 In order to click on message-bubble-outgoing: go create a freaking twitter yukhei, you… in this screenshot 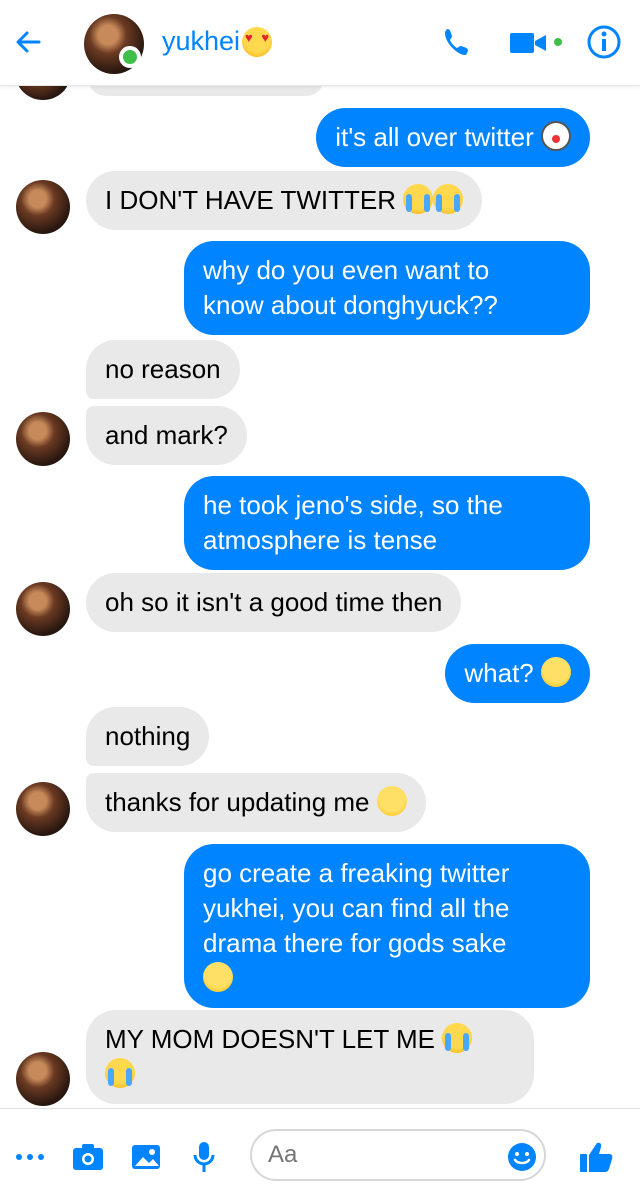, I will do `click(387, 926)`.